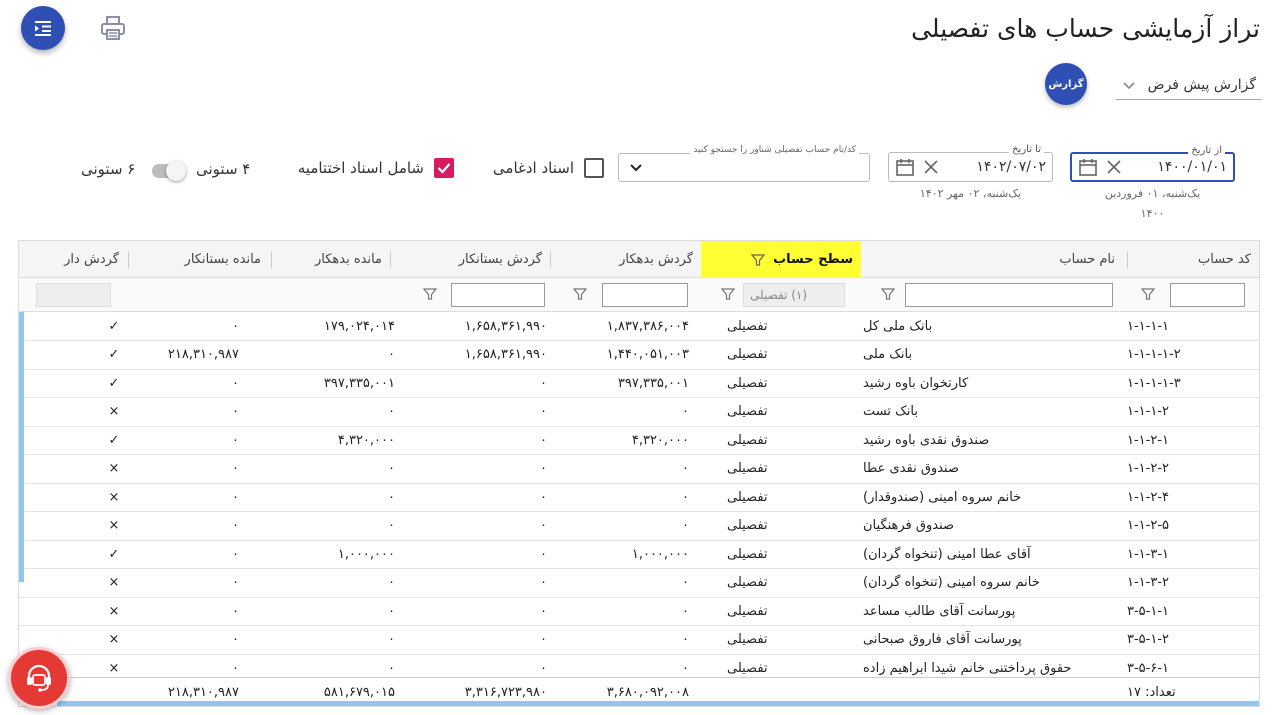  I want to click on toggle-knob, so click(176, 171).